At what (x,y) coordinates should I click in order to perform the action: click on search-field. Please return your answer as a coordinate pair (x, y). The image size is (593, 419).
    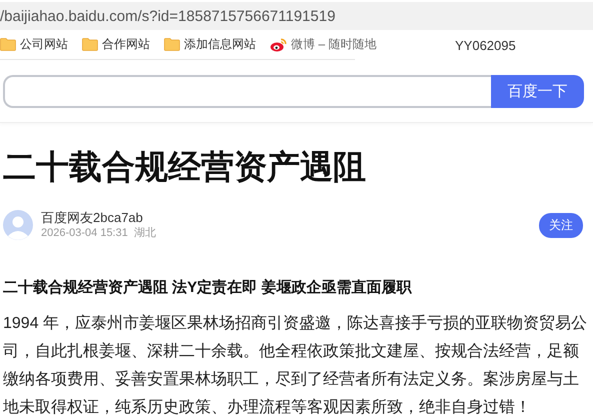
    Looking at the image, I should click on (247, 91).